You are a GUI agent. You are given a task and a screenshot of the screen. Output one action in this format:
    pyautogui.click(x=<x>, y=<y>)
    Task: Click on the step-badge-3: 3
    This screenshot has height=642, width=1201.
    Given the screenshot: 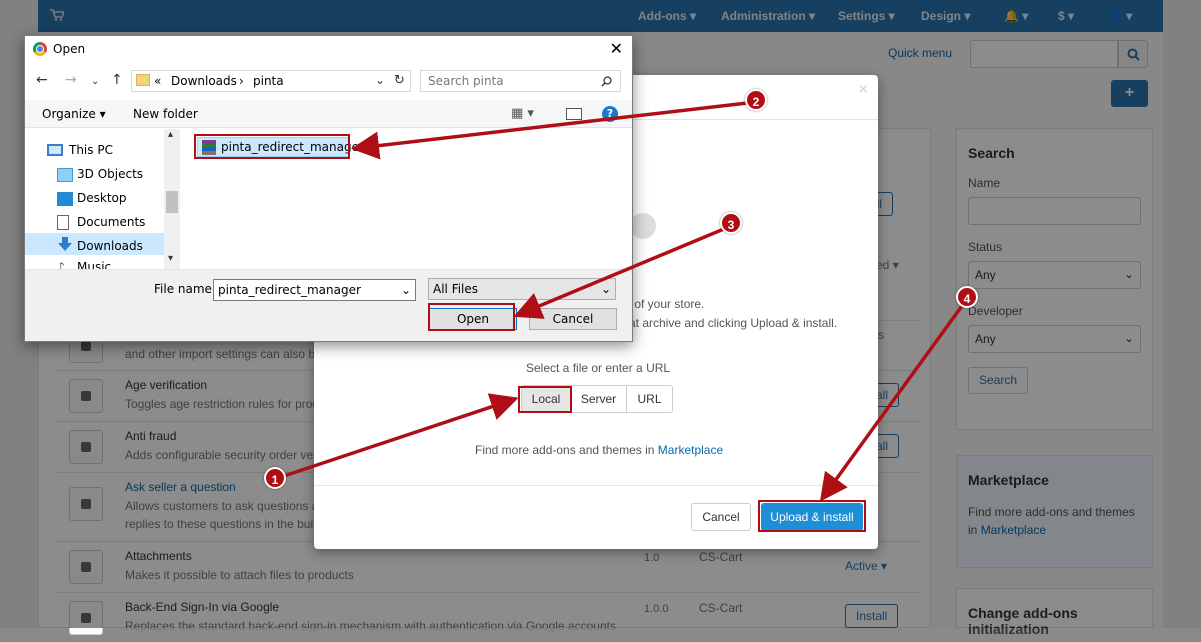 What is the action you would take?
    pyautogui.click(x=731, y=223)
    